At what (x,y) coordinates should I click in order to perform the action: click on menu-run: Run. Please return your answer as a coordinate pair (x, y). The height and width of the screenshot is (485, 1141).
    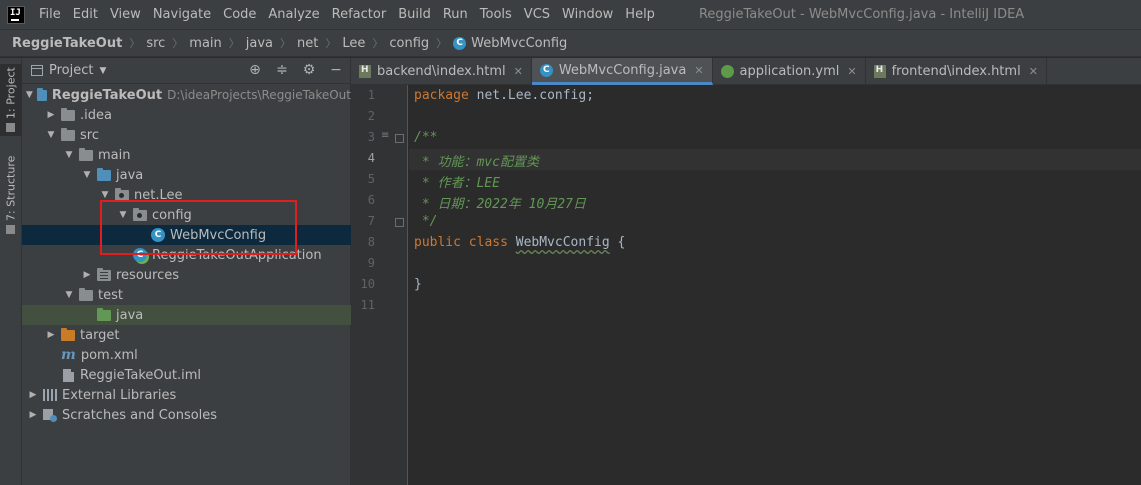
    Looking at the image, I should click on (455, 14).